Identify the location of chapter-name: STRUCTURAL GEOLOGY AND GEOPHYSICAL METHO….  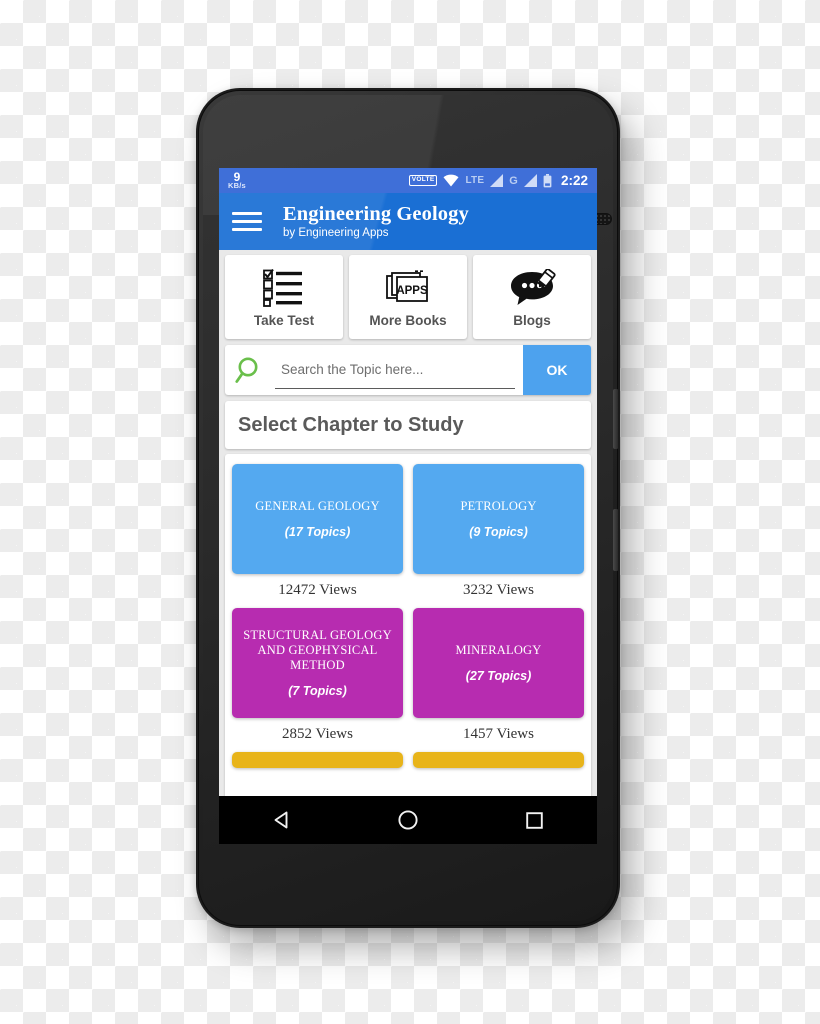
(317, 650).